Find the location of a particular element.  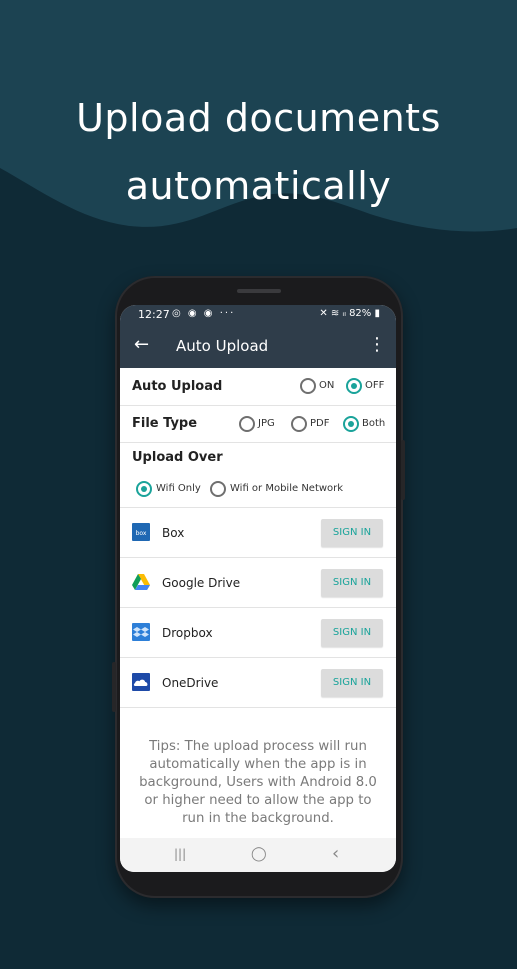

upload-over-label: Upload Over is located at coordinates (177, 457).